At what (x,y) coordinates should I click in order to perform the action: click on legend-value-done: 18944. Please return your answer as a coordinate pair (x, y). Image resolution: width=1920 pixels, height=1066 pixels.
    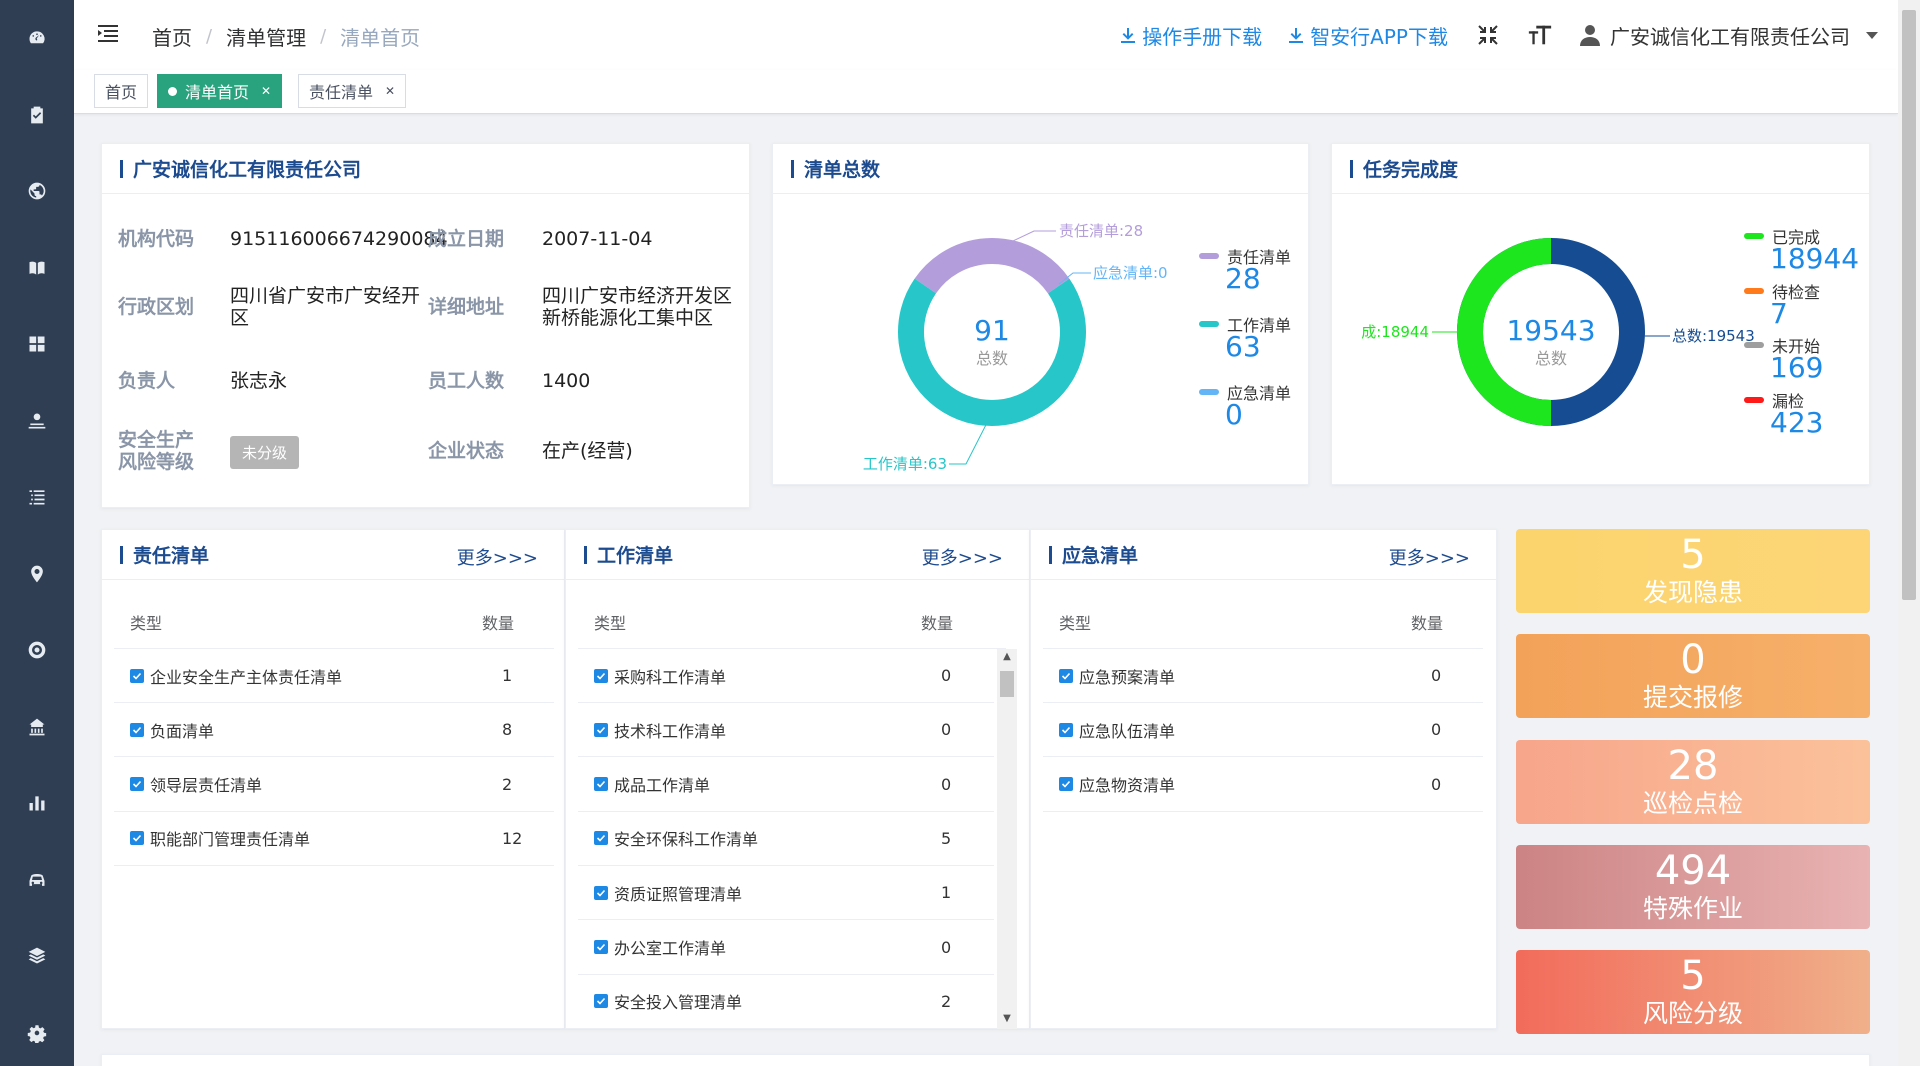
    Looking at the image, I should click on (1815, 258).